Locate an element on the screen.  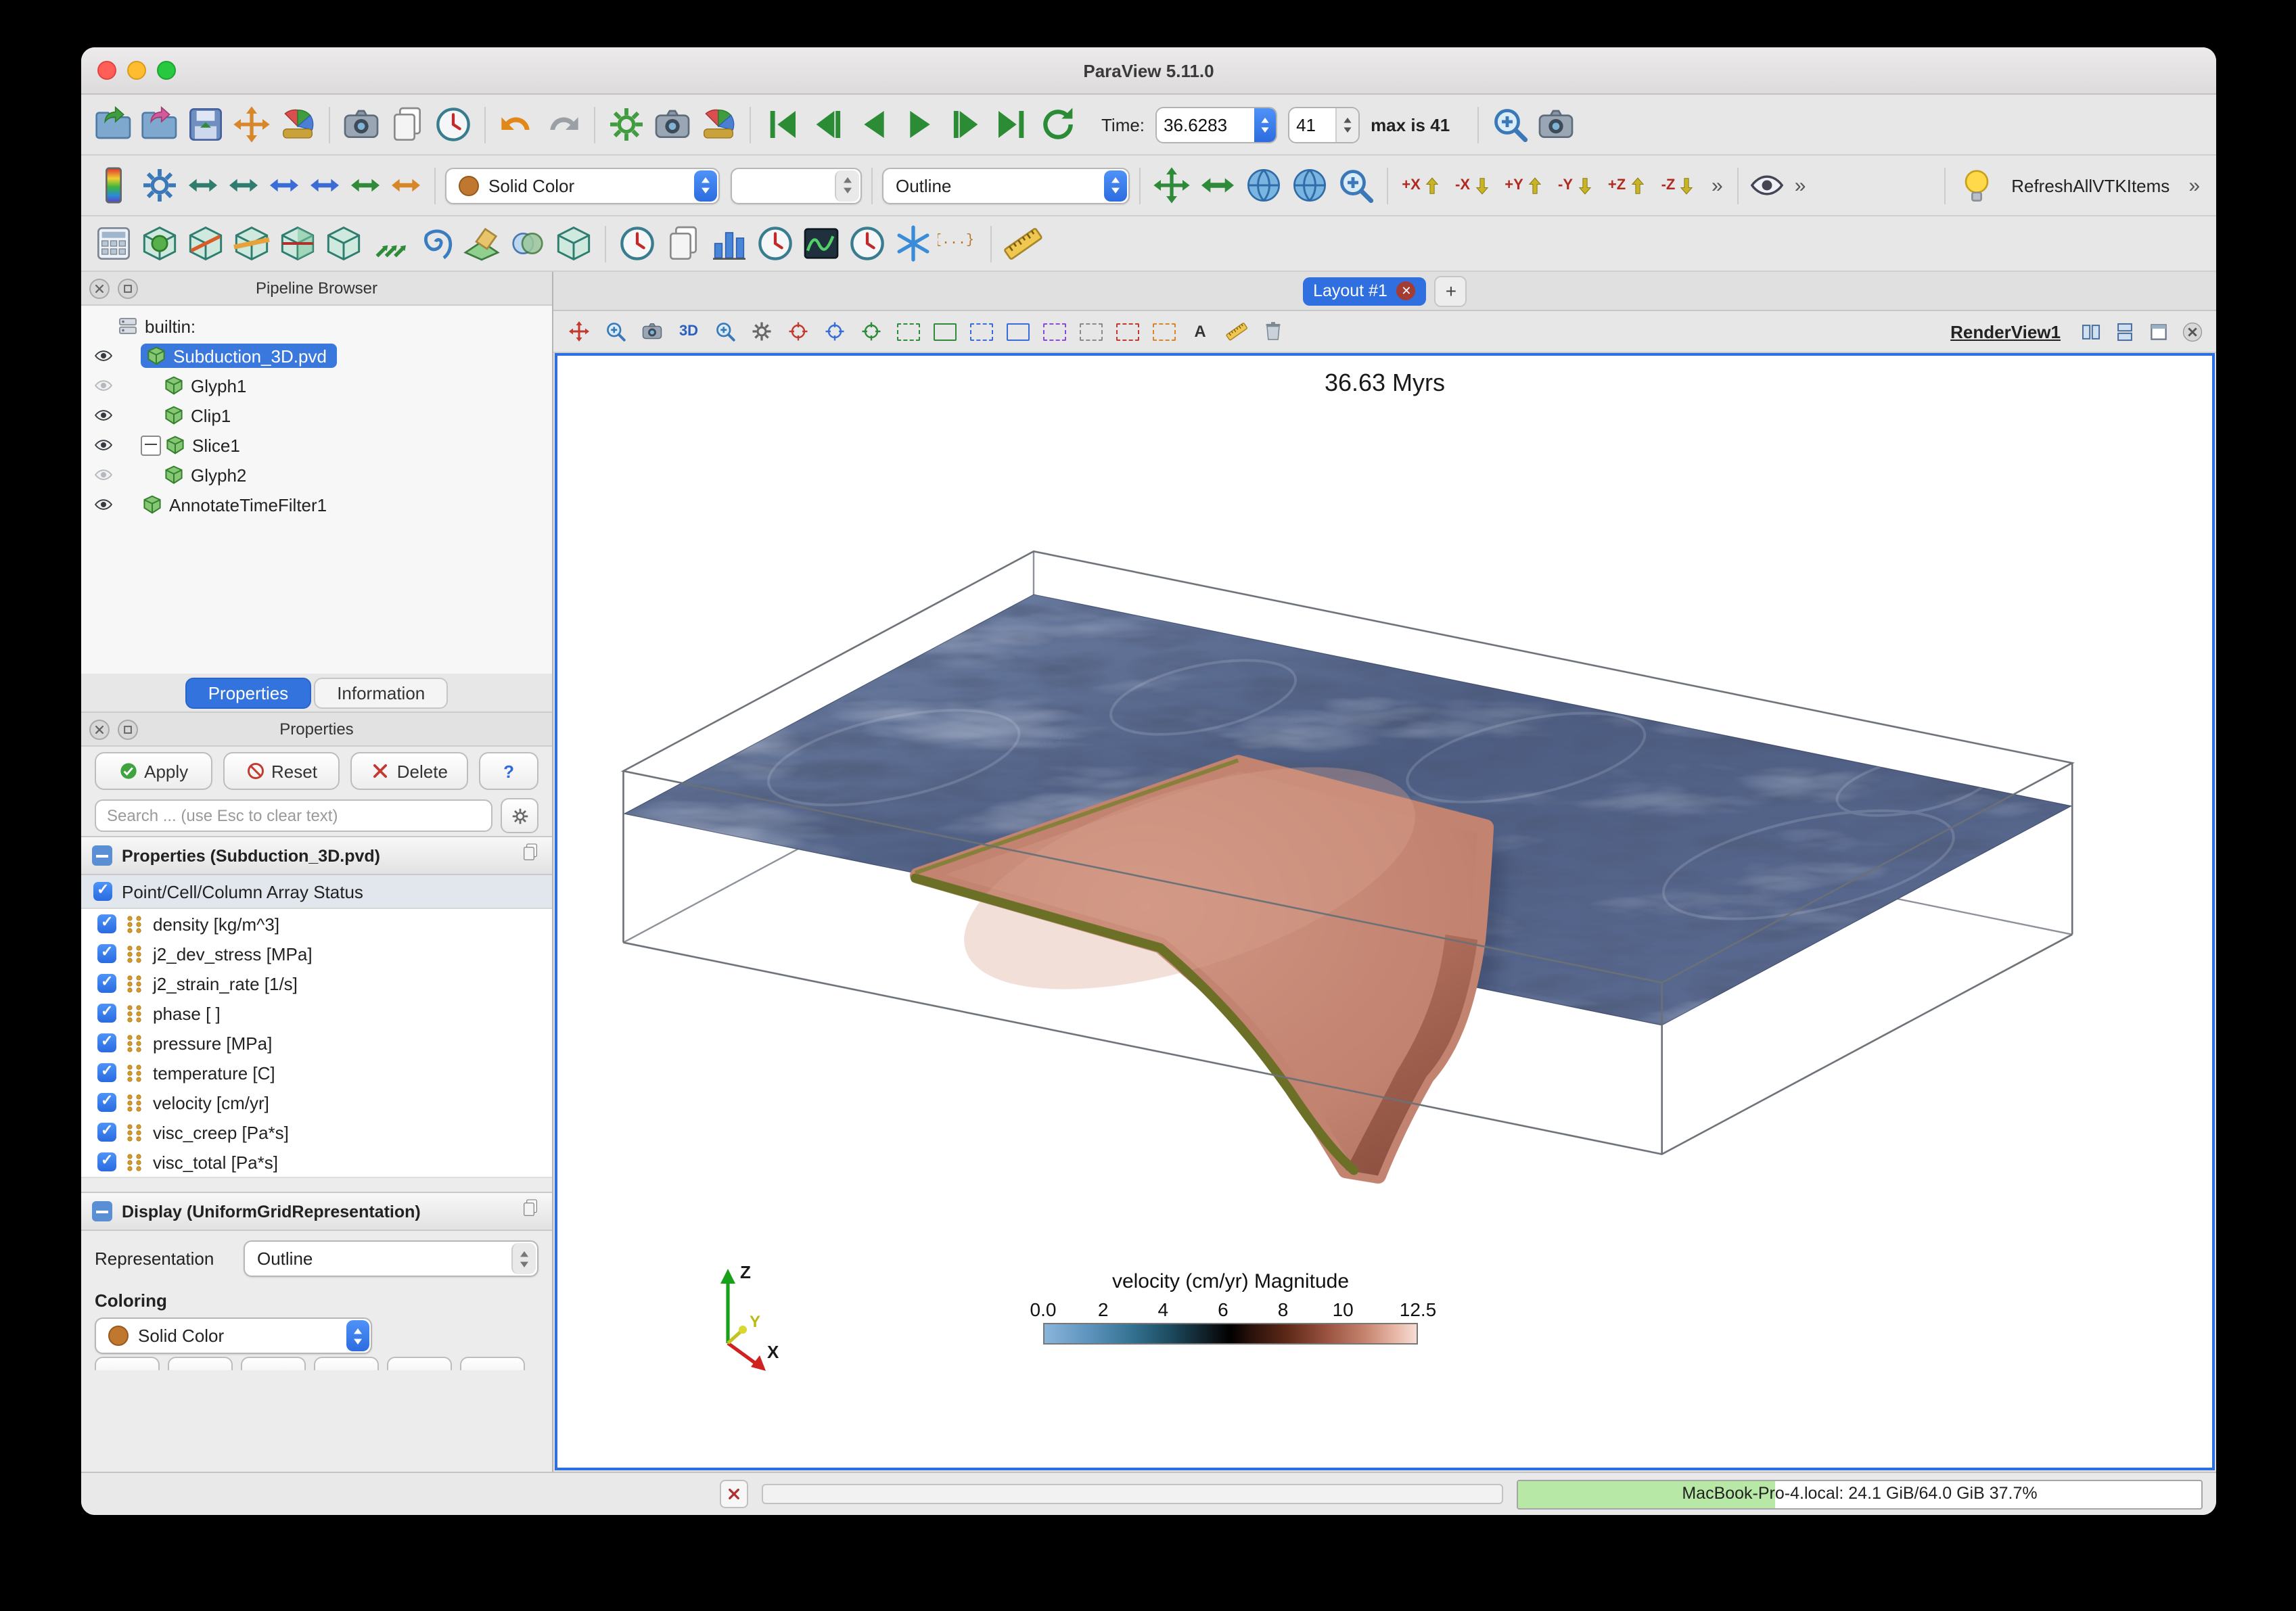
vcr-play-icon is located at coordinates (920, 124).